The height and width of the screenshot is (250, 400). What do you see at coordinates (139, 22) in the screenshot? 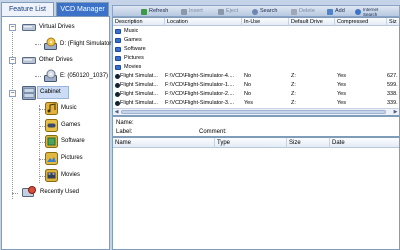
I see `column-header-description: Description` at bounding box center [139, 22].